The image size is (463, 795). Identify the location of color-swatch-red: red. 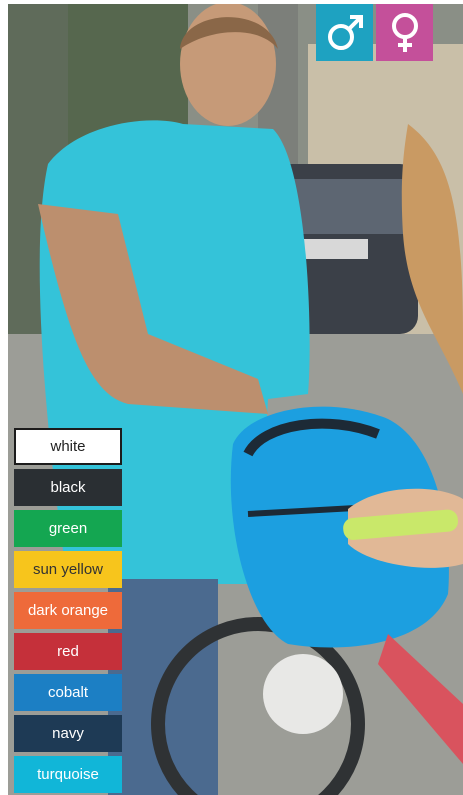
(68, 651).